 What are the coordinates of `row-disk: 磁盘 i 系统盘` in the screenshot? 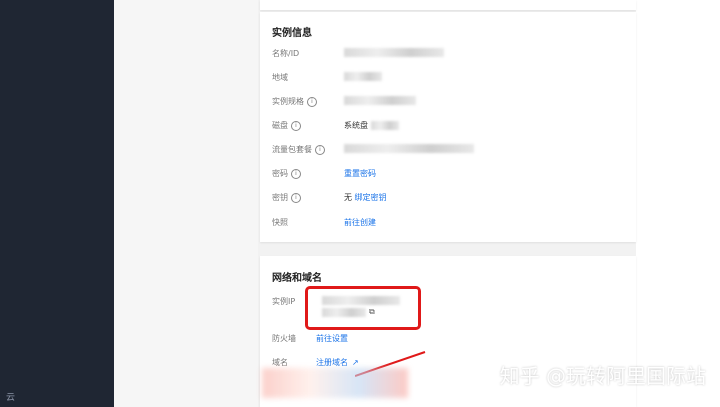 It's located at (454, 128).